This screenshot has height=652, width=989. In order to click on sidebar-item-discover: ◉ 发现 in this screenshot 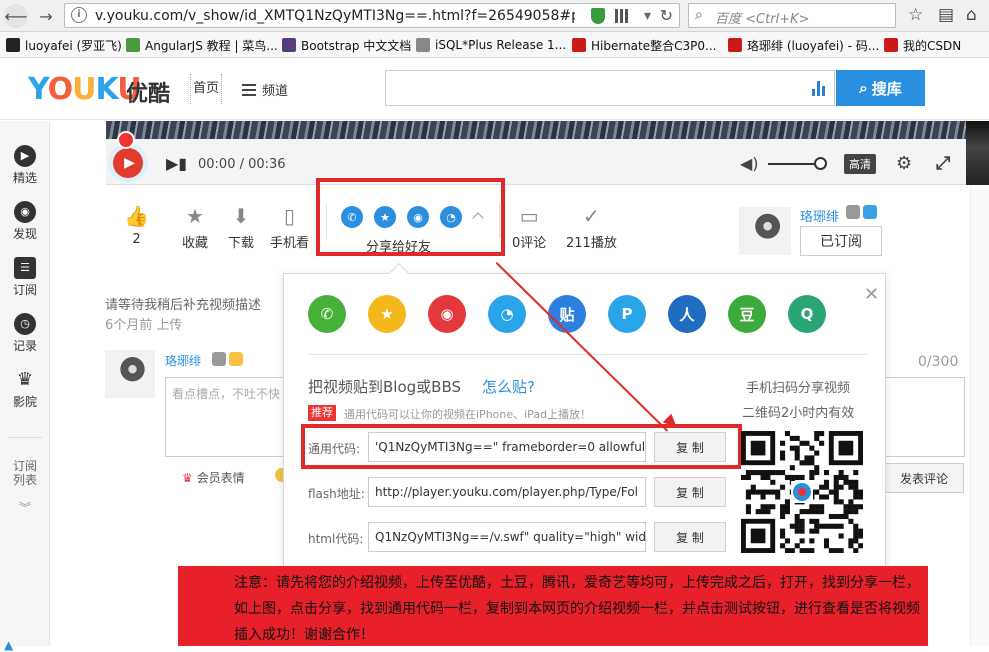, I will do `click(25, 221)`.